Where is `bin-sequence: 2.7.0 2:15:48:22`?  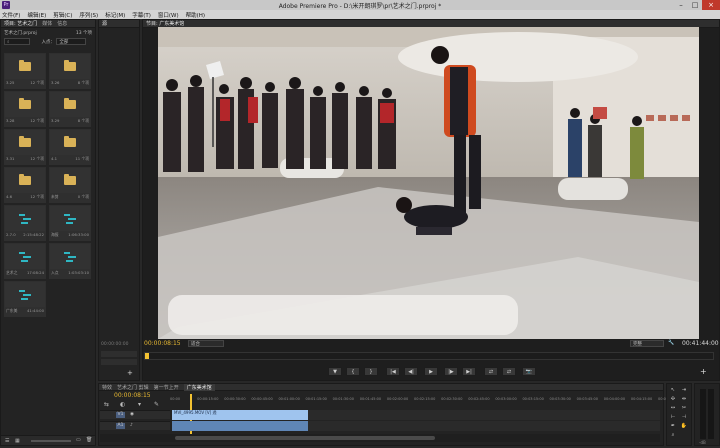
bin-sequence: 2.7.0 2:15:48:22 is located at coordinates (25, 223).